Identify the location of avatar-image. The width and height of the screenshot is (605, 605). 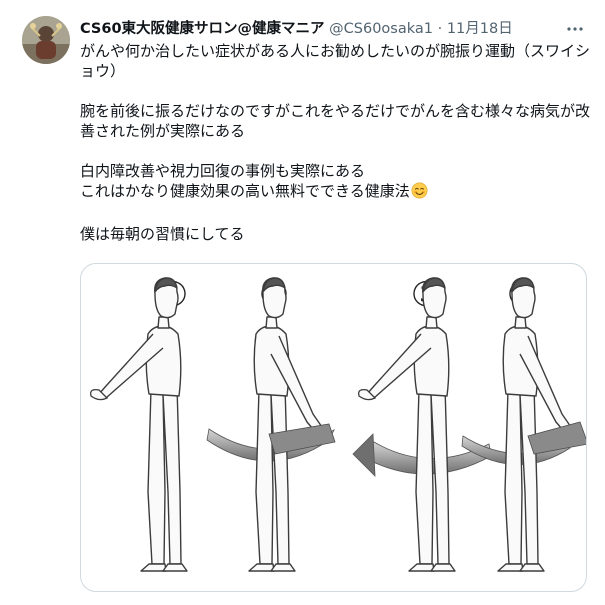
(46, 40).